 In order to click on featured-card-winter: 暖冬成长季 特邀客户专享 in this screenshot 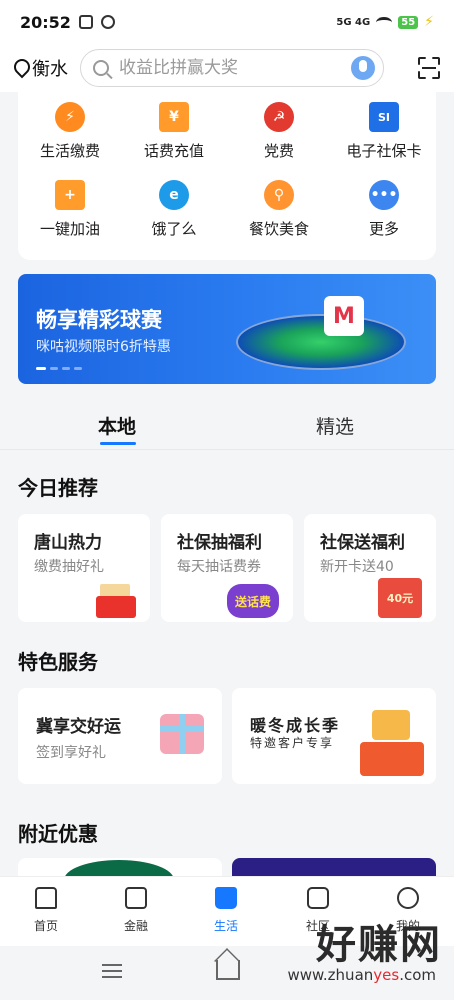, I will do `click(334, 736)`.